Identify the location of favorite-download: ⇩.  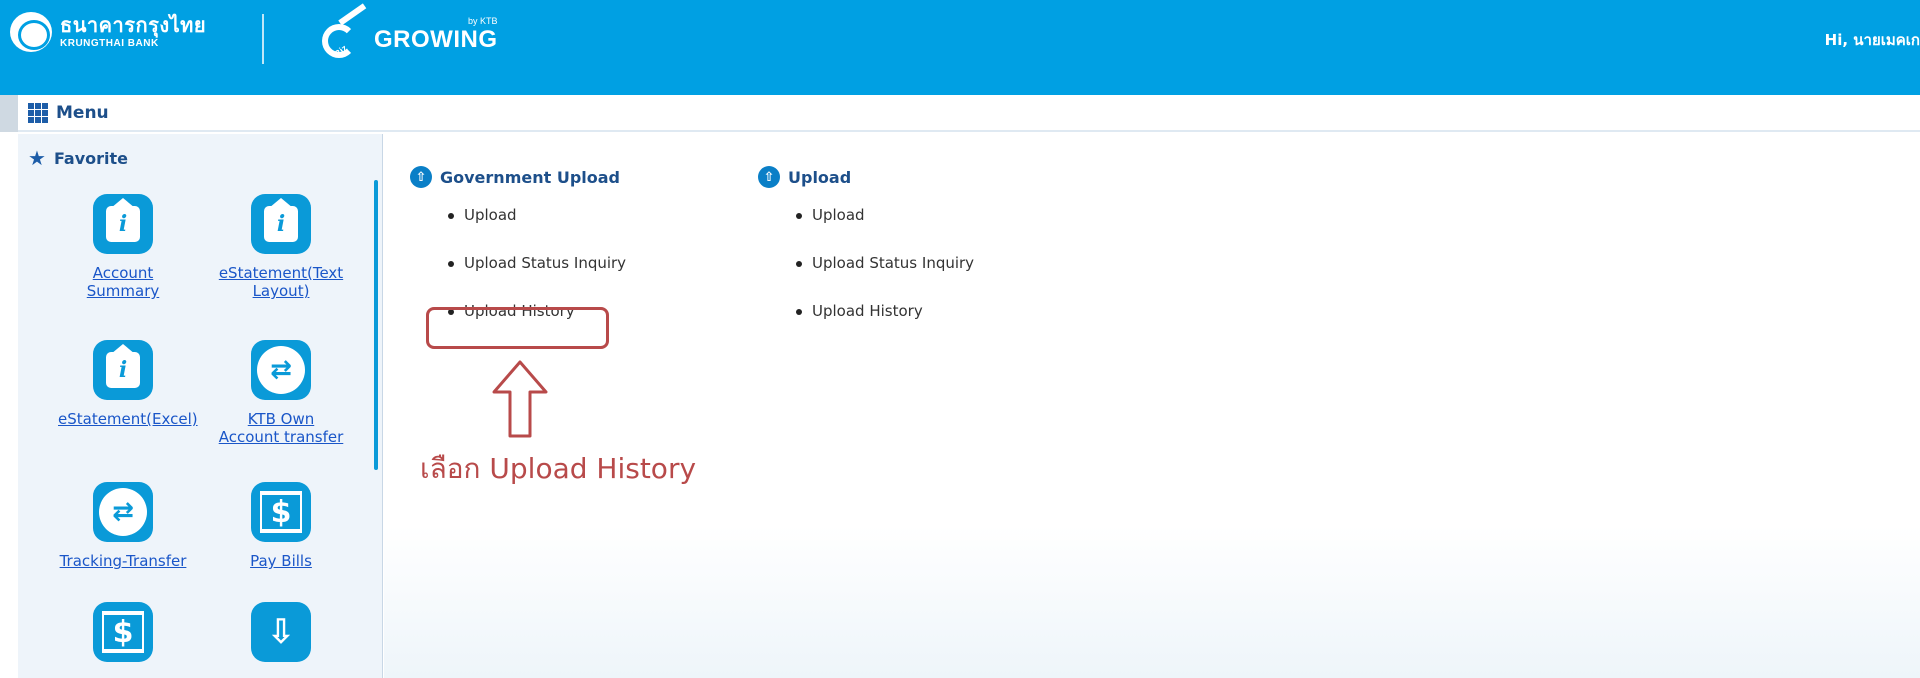
(281, 640).